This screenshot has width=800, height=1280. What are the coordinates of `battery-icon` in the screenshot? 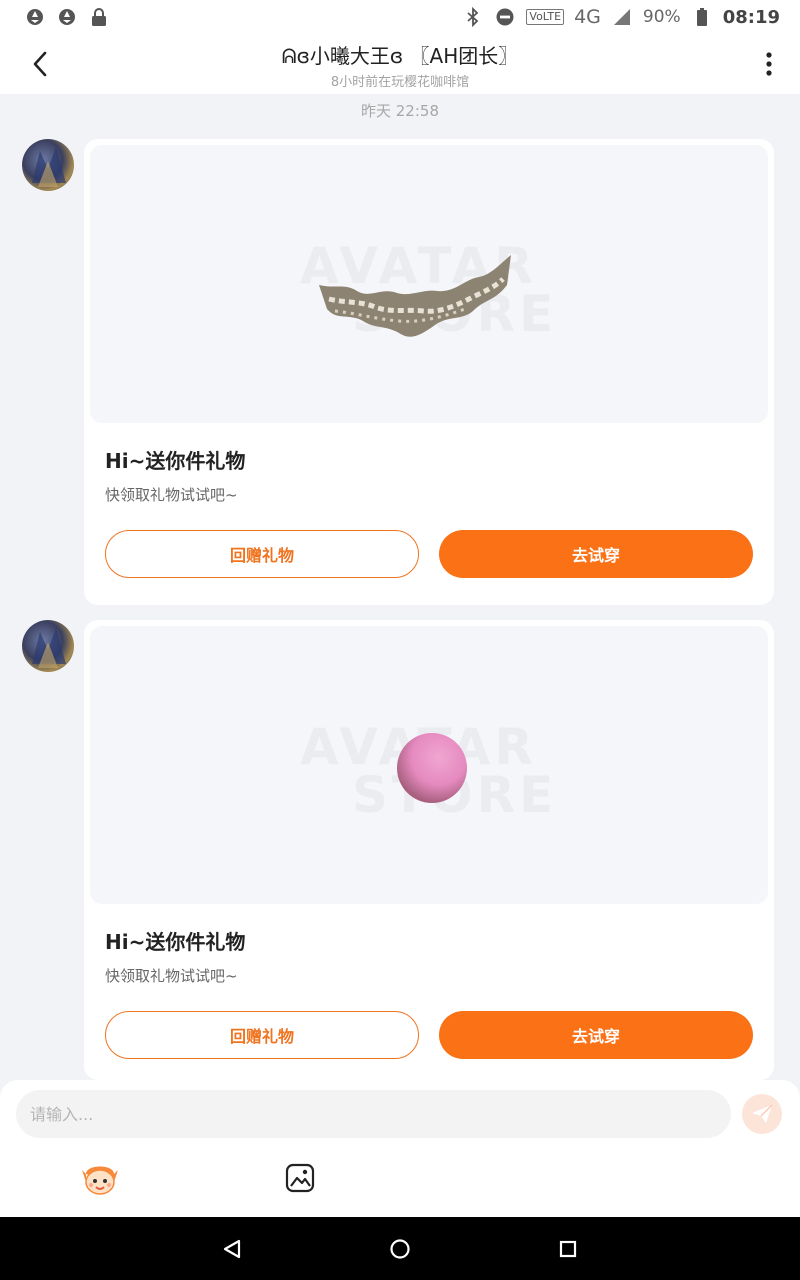 It's located at (702, 17).